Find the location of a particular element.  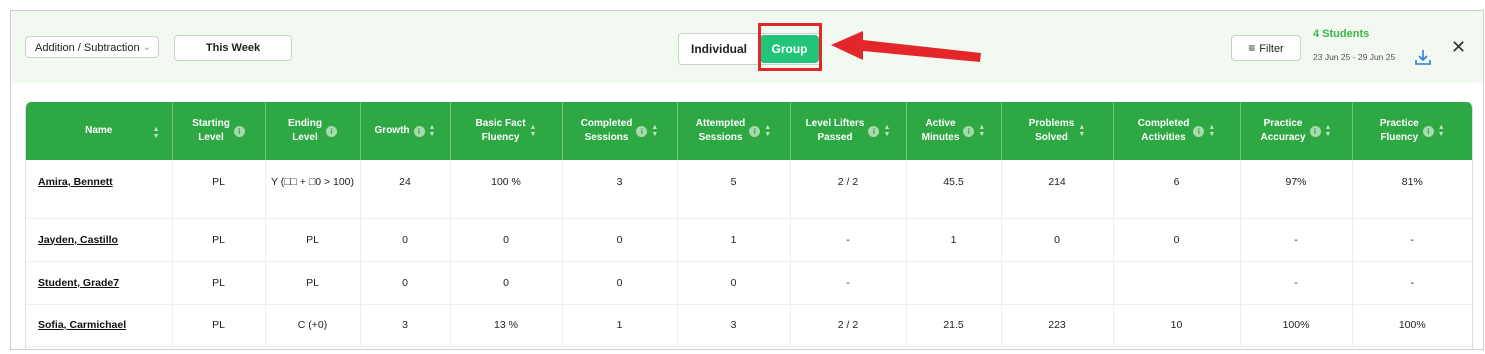

student-name-cell: Jayden, Castillo is located at coordinates (99, 240).